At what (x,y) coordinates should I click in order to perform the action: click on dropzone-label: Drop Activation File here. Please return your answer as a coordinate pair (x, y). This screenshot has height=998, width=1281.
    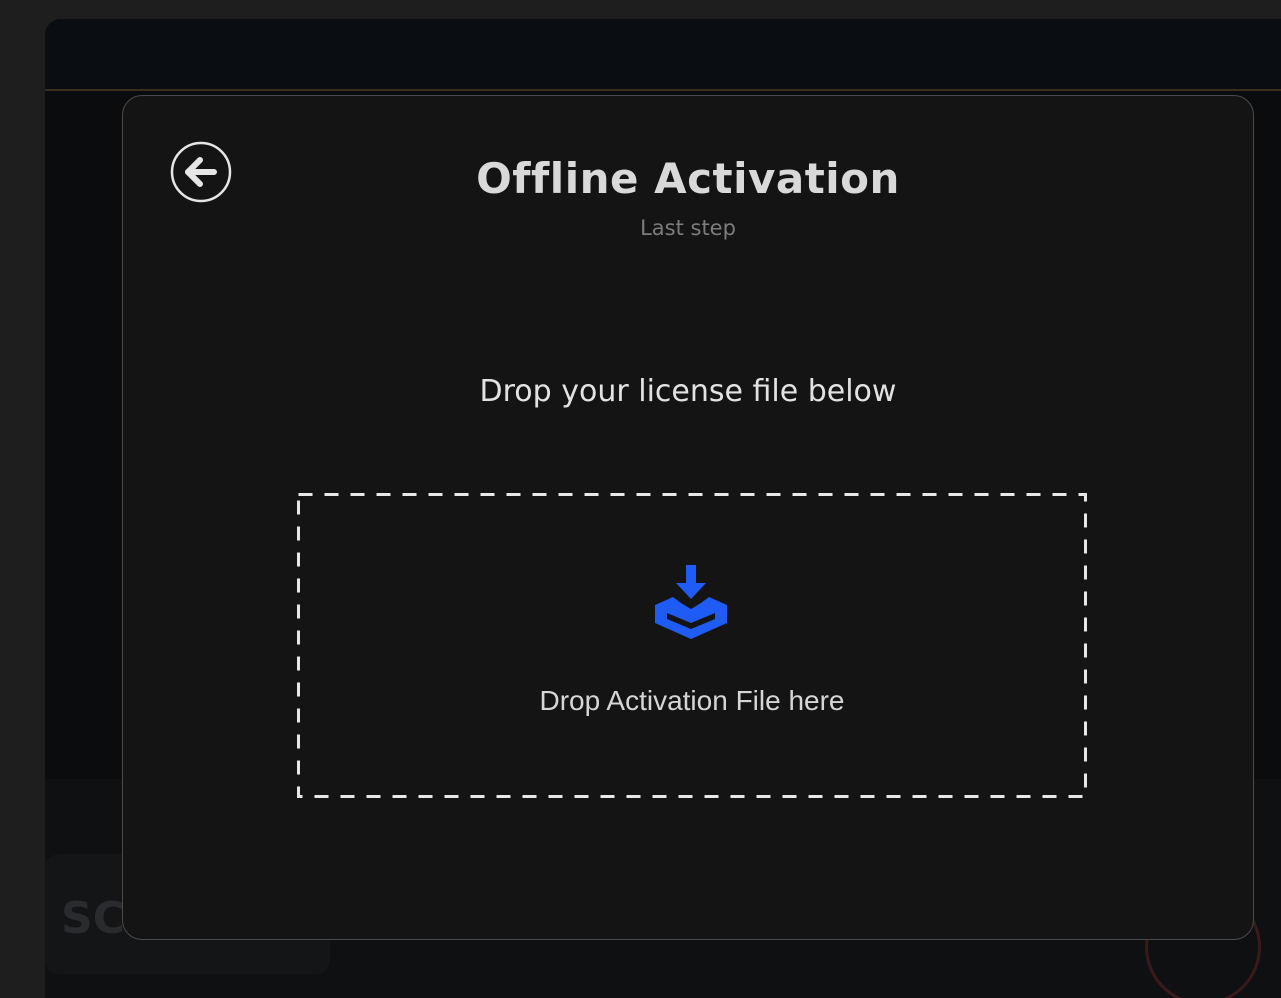
    Looking at the image, I should click on (692, 700).